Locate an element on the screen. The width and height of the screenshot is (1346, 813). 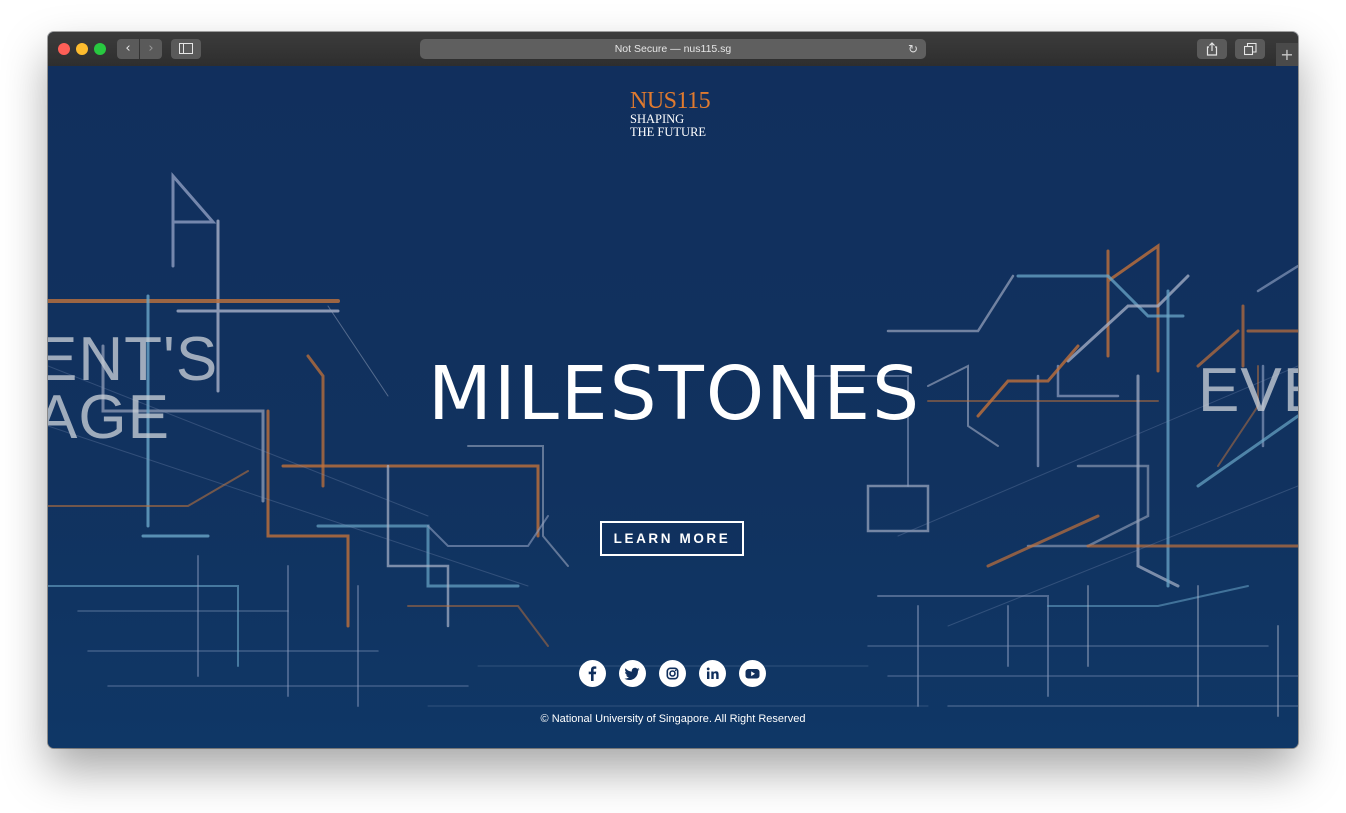
logo-title: NUS115 is located at coordinates (670, 101).